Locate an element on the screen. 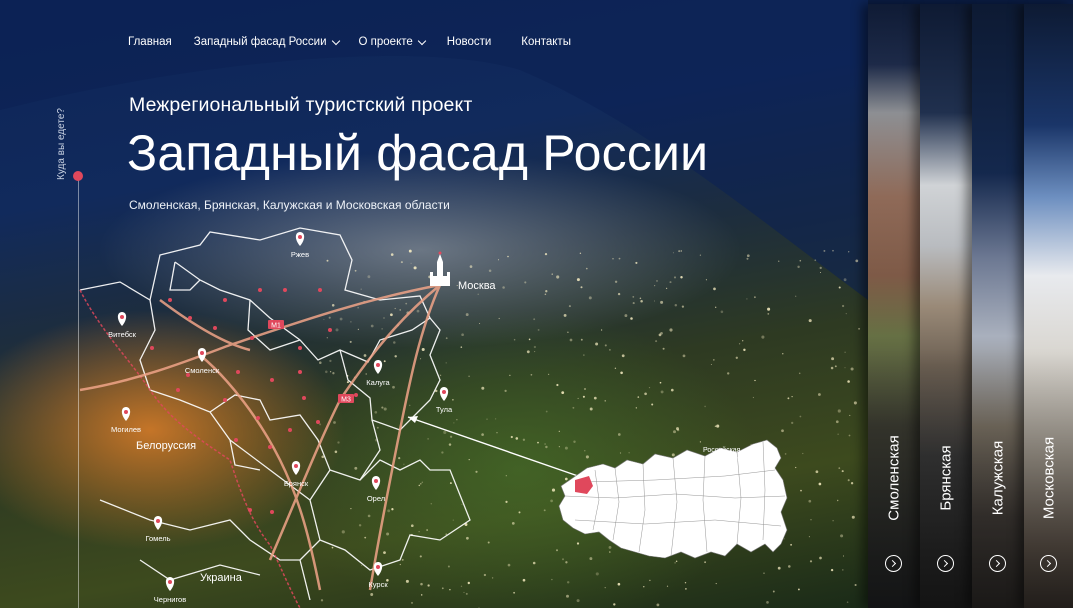 The width and height of the screenshot is (1073, 608). side-question-label: Куда вы едете? is located at coordinates (61, 144).